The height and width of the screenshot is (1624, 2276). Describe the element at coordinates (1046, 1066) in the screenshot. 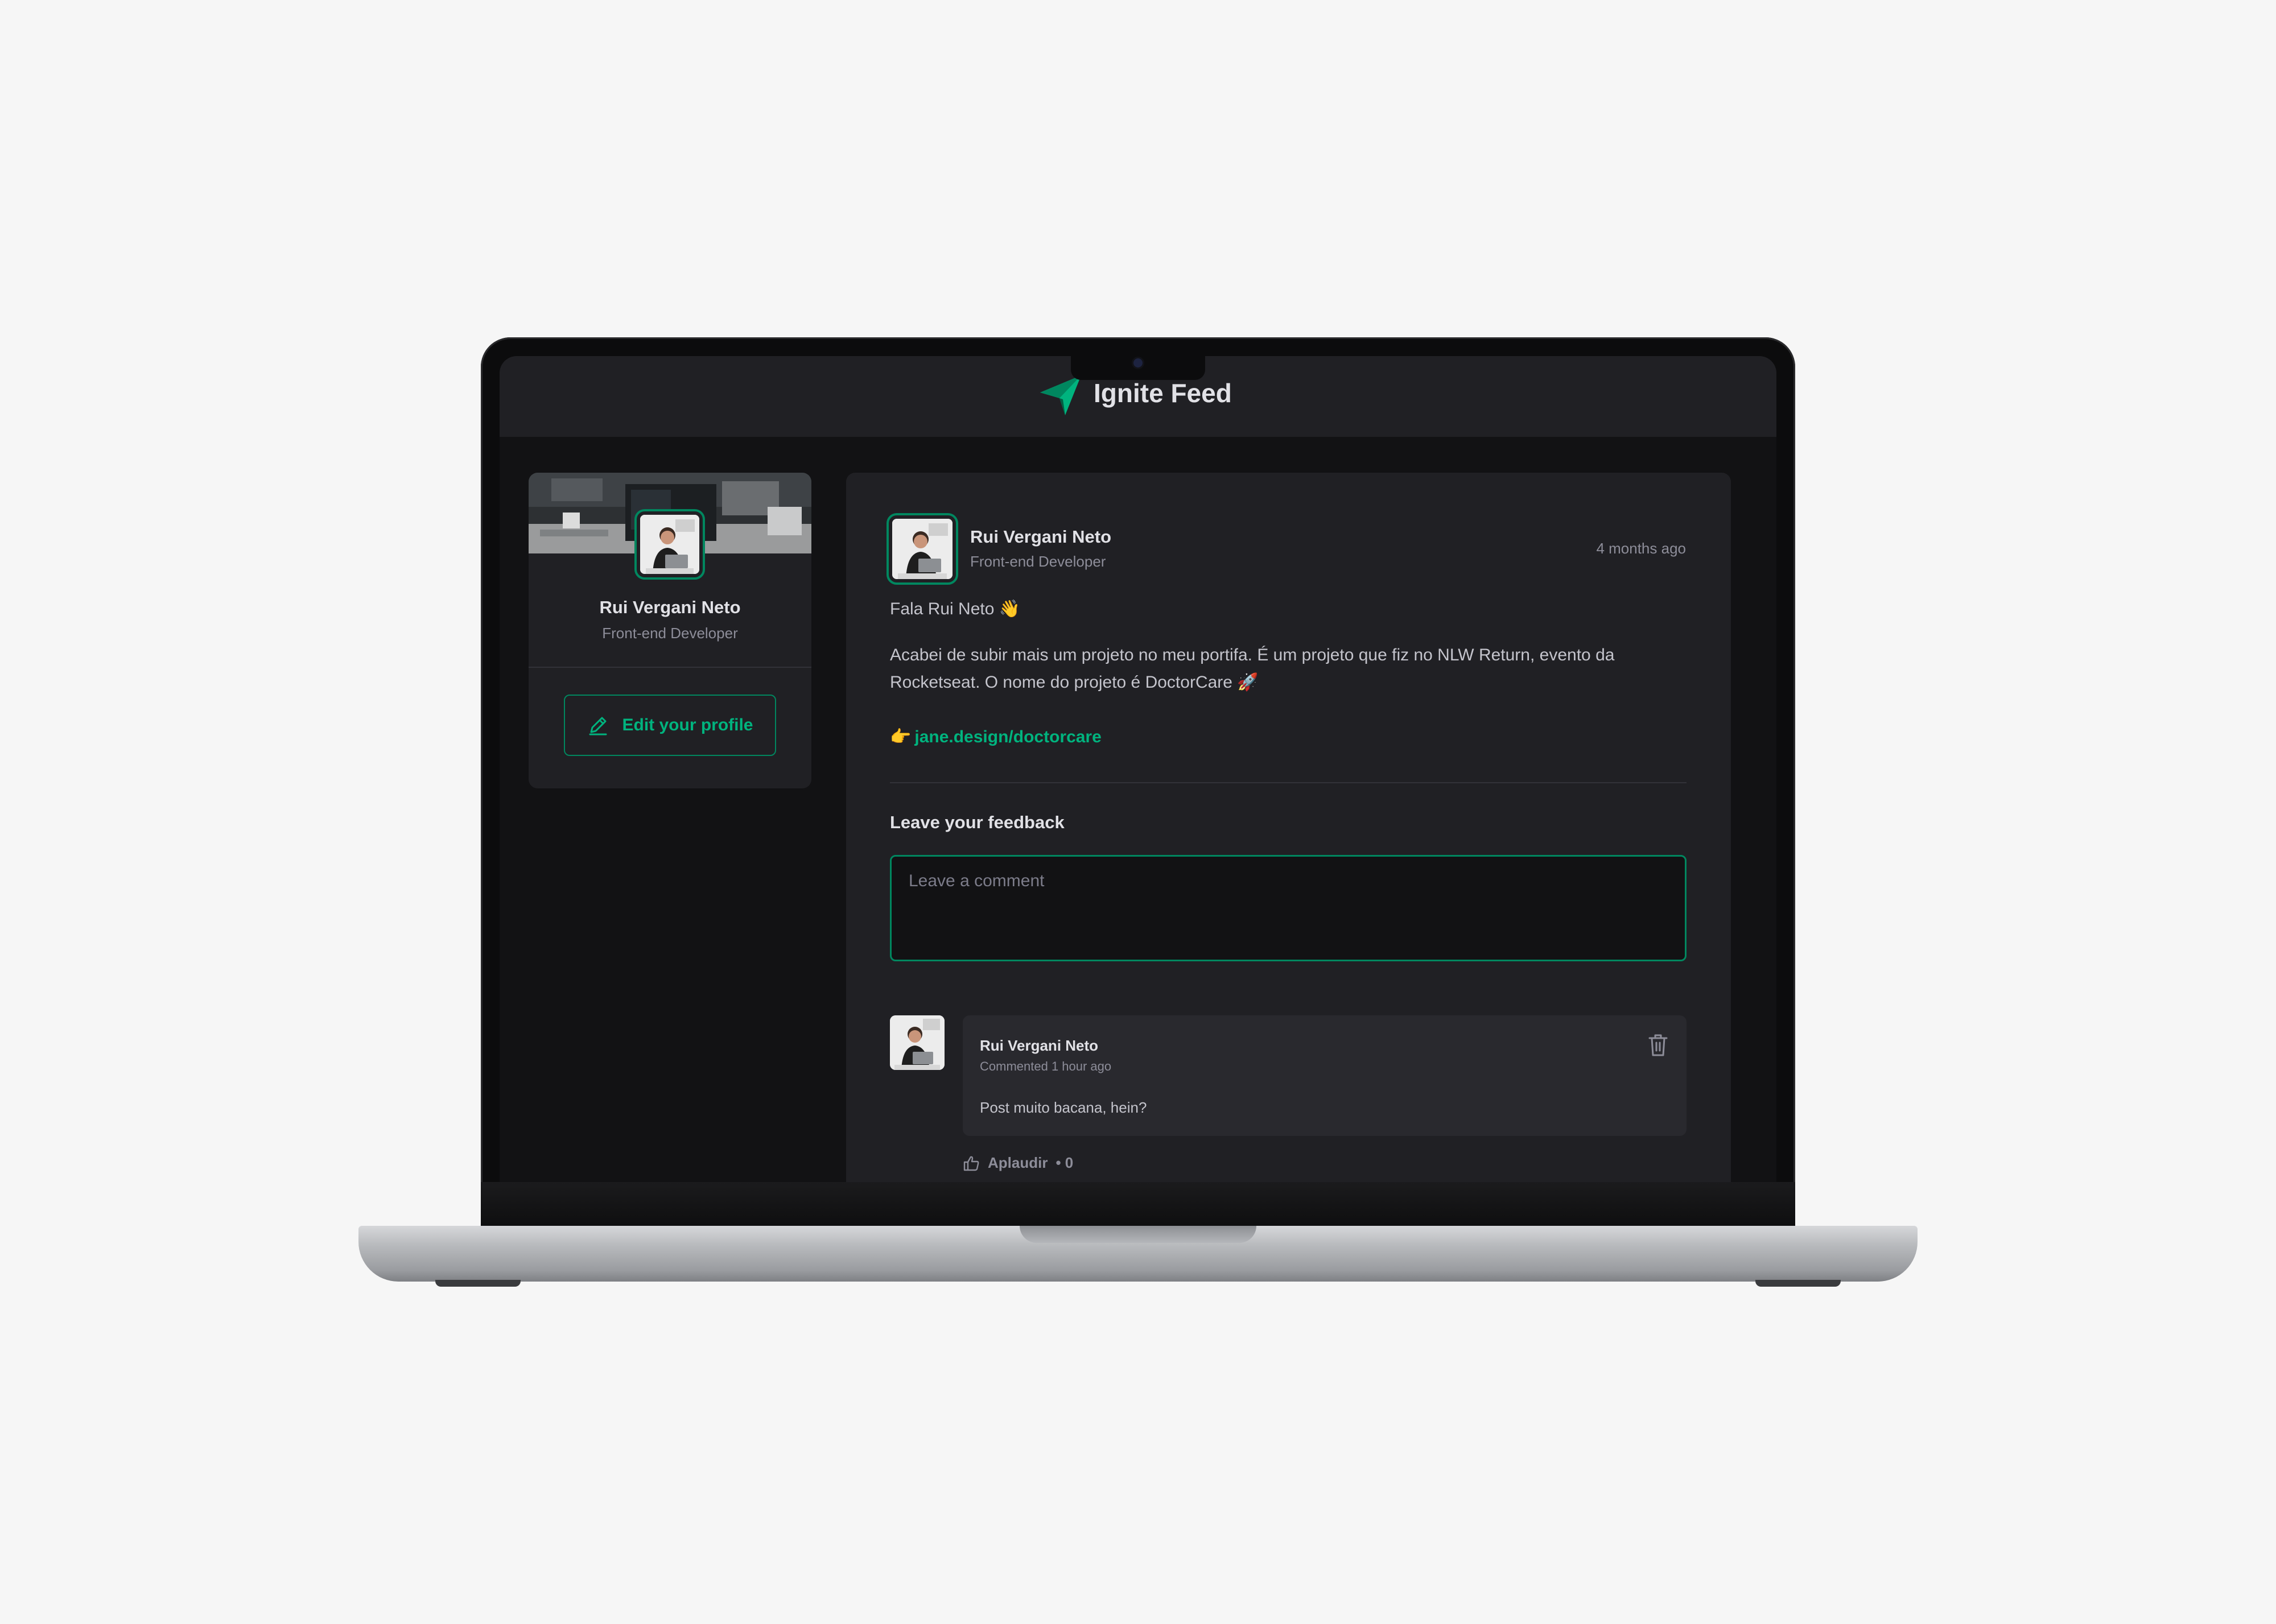

I see `comment-timestamp: Commented 1 hour ago` at that location.